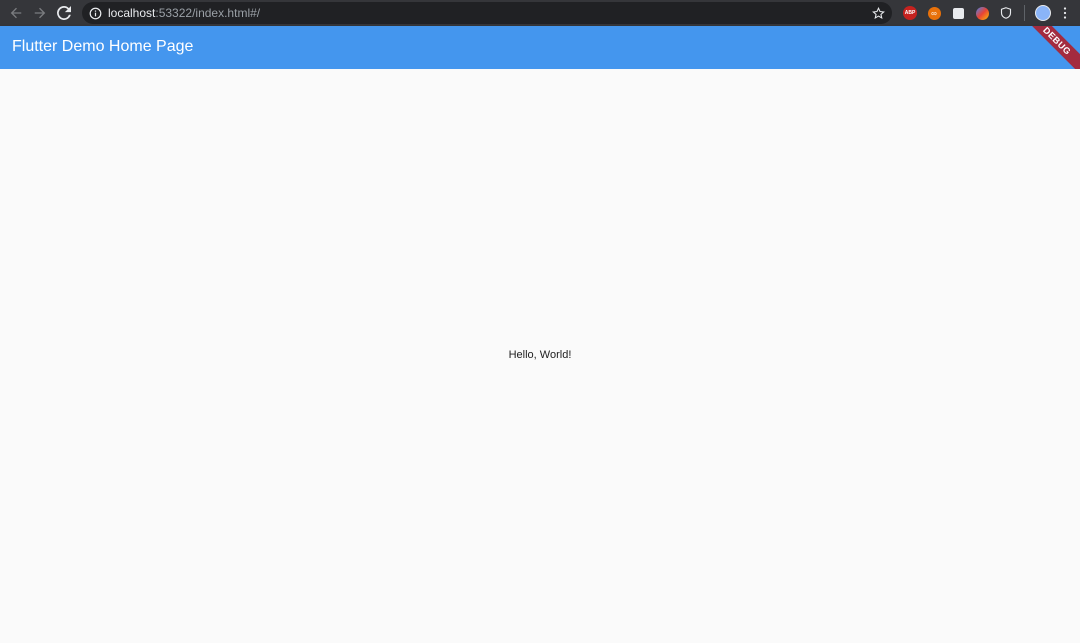 This screenshot has width=1080, height=643. What do you see at coordinates (982, 13) in the screenshot?
I see `globe-extension-icon` at bounding box center [982, 13].